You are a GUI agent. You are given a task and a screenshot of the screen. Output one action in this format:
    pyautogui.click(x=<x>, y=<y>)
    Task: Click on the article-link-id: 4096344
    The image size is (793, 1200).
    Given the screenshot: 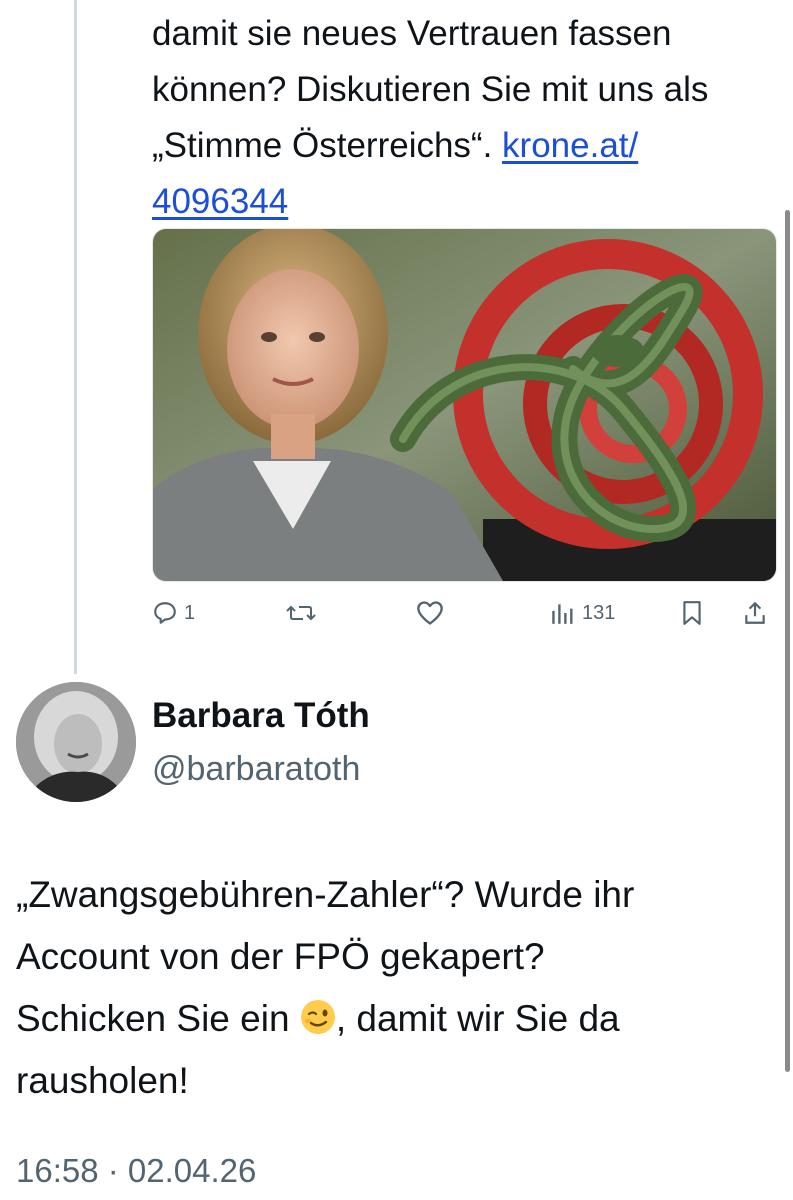 What is the action you would take?
    pyautogui.click(x=220, y=201)
    